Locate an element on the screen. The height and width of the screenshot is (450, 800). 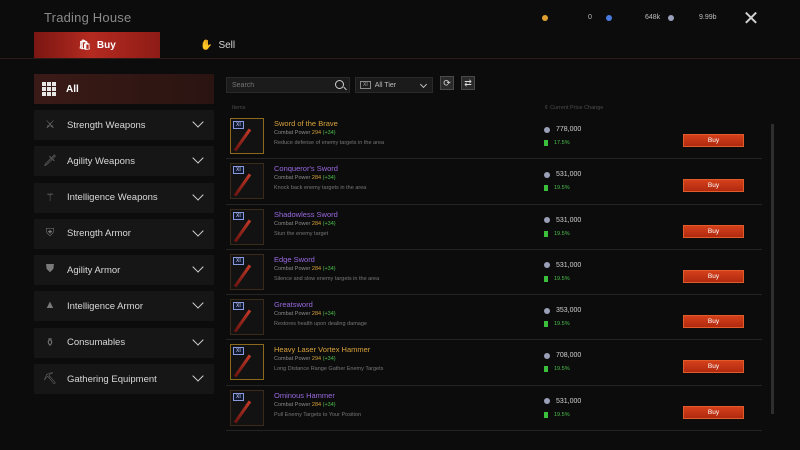
tab-buy: 🛍 Buy is located at coordinates (97, 45).